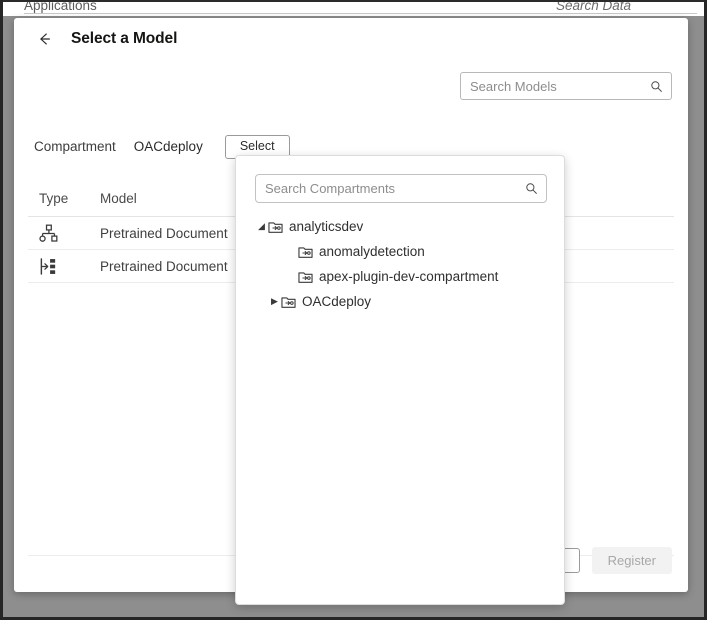 The height and width of the screenshot is (620, 707). I want to click on background-page-header: Applications Search Data, so click(353, 8).